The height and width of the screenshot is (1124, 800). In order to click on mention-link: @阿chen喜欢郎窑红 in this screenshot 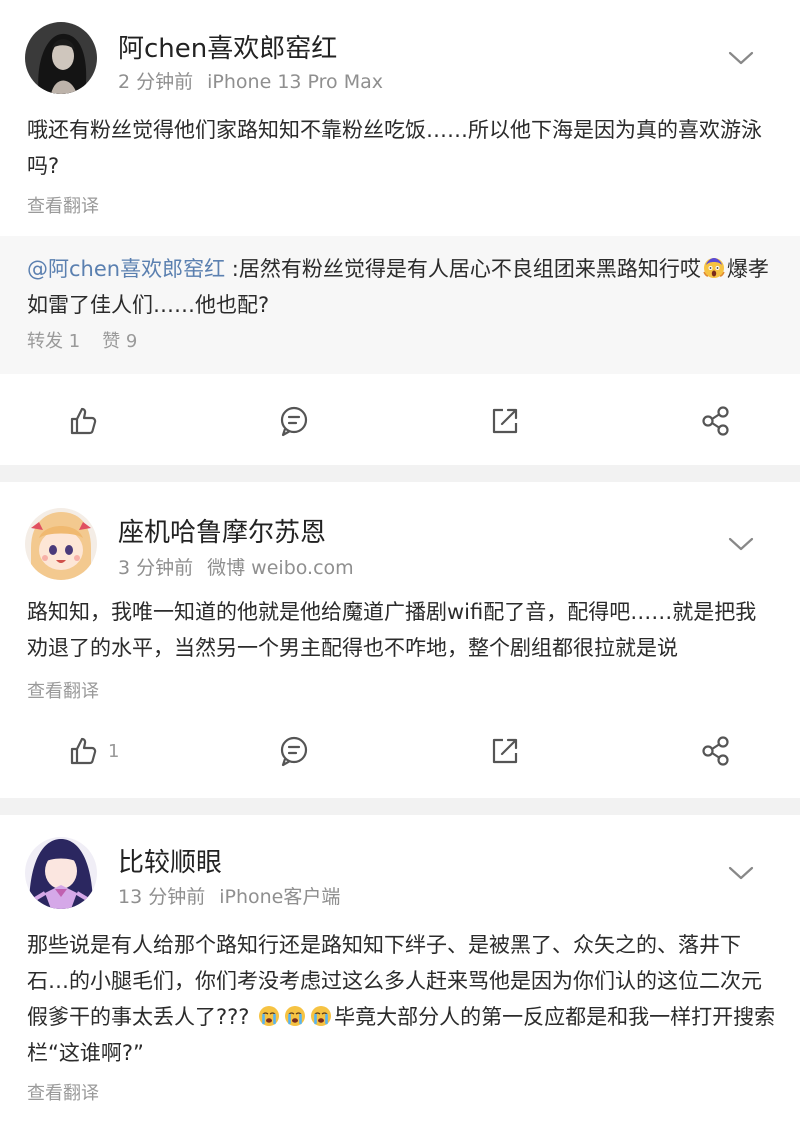, I will do `click(126, 269)`.